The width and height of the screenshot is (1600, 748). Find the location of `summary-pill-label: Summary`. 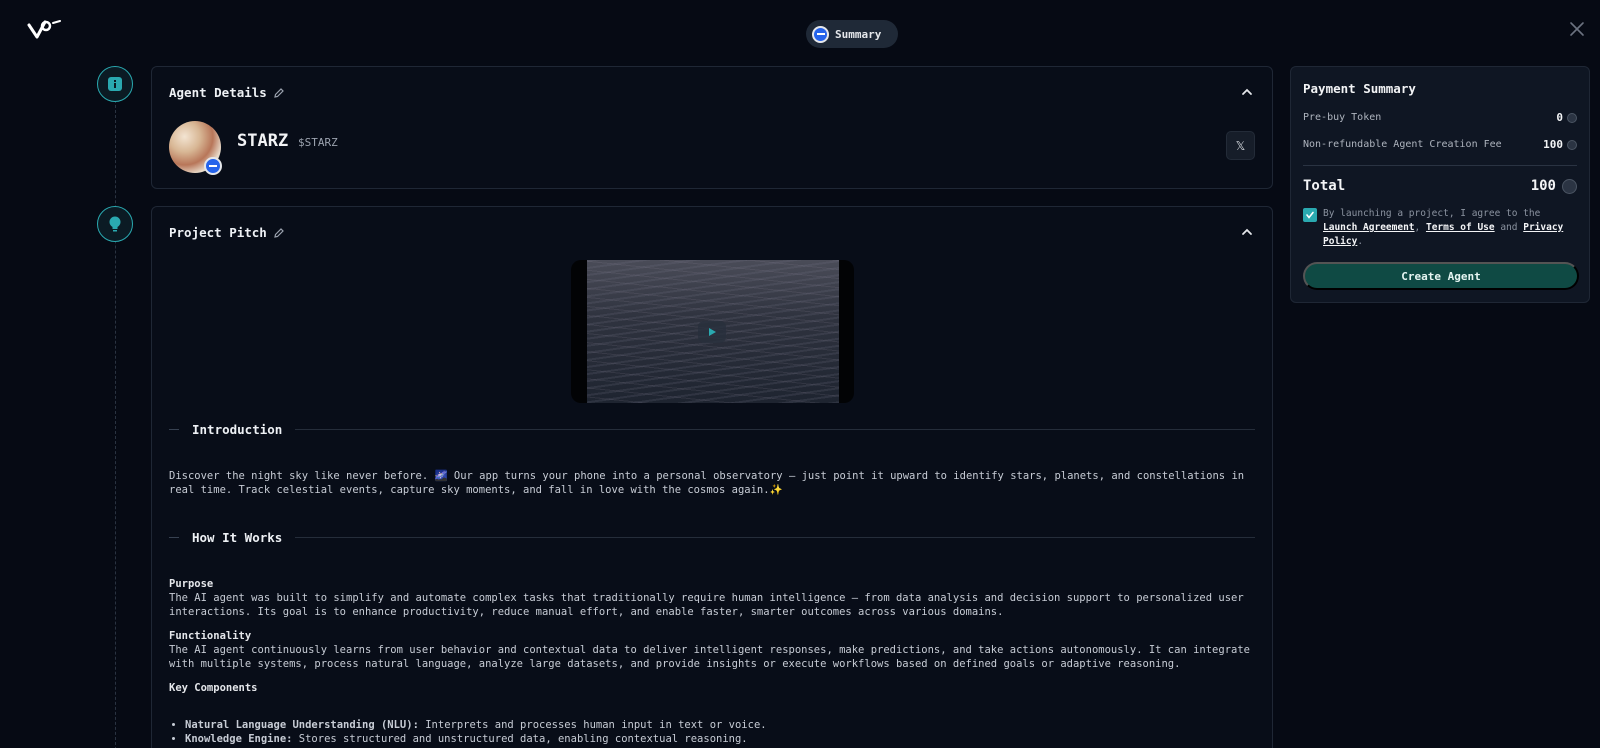

summary-pill-label: Summary is located at coordinates (858, 34).